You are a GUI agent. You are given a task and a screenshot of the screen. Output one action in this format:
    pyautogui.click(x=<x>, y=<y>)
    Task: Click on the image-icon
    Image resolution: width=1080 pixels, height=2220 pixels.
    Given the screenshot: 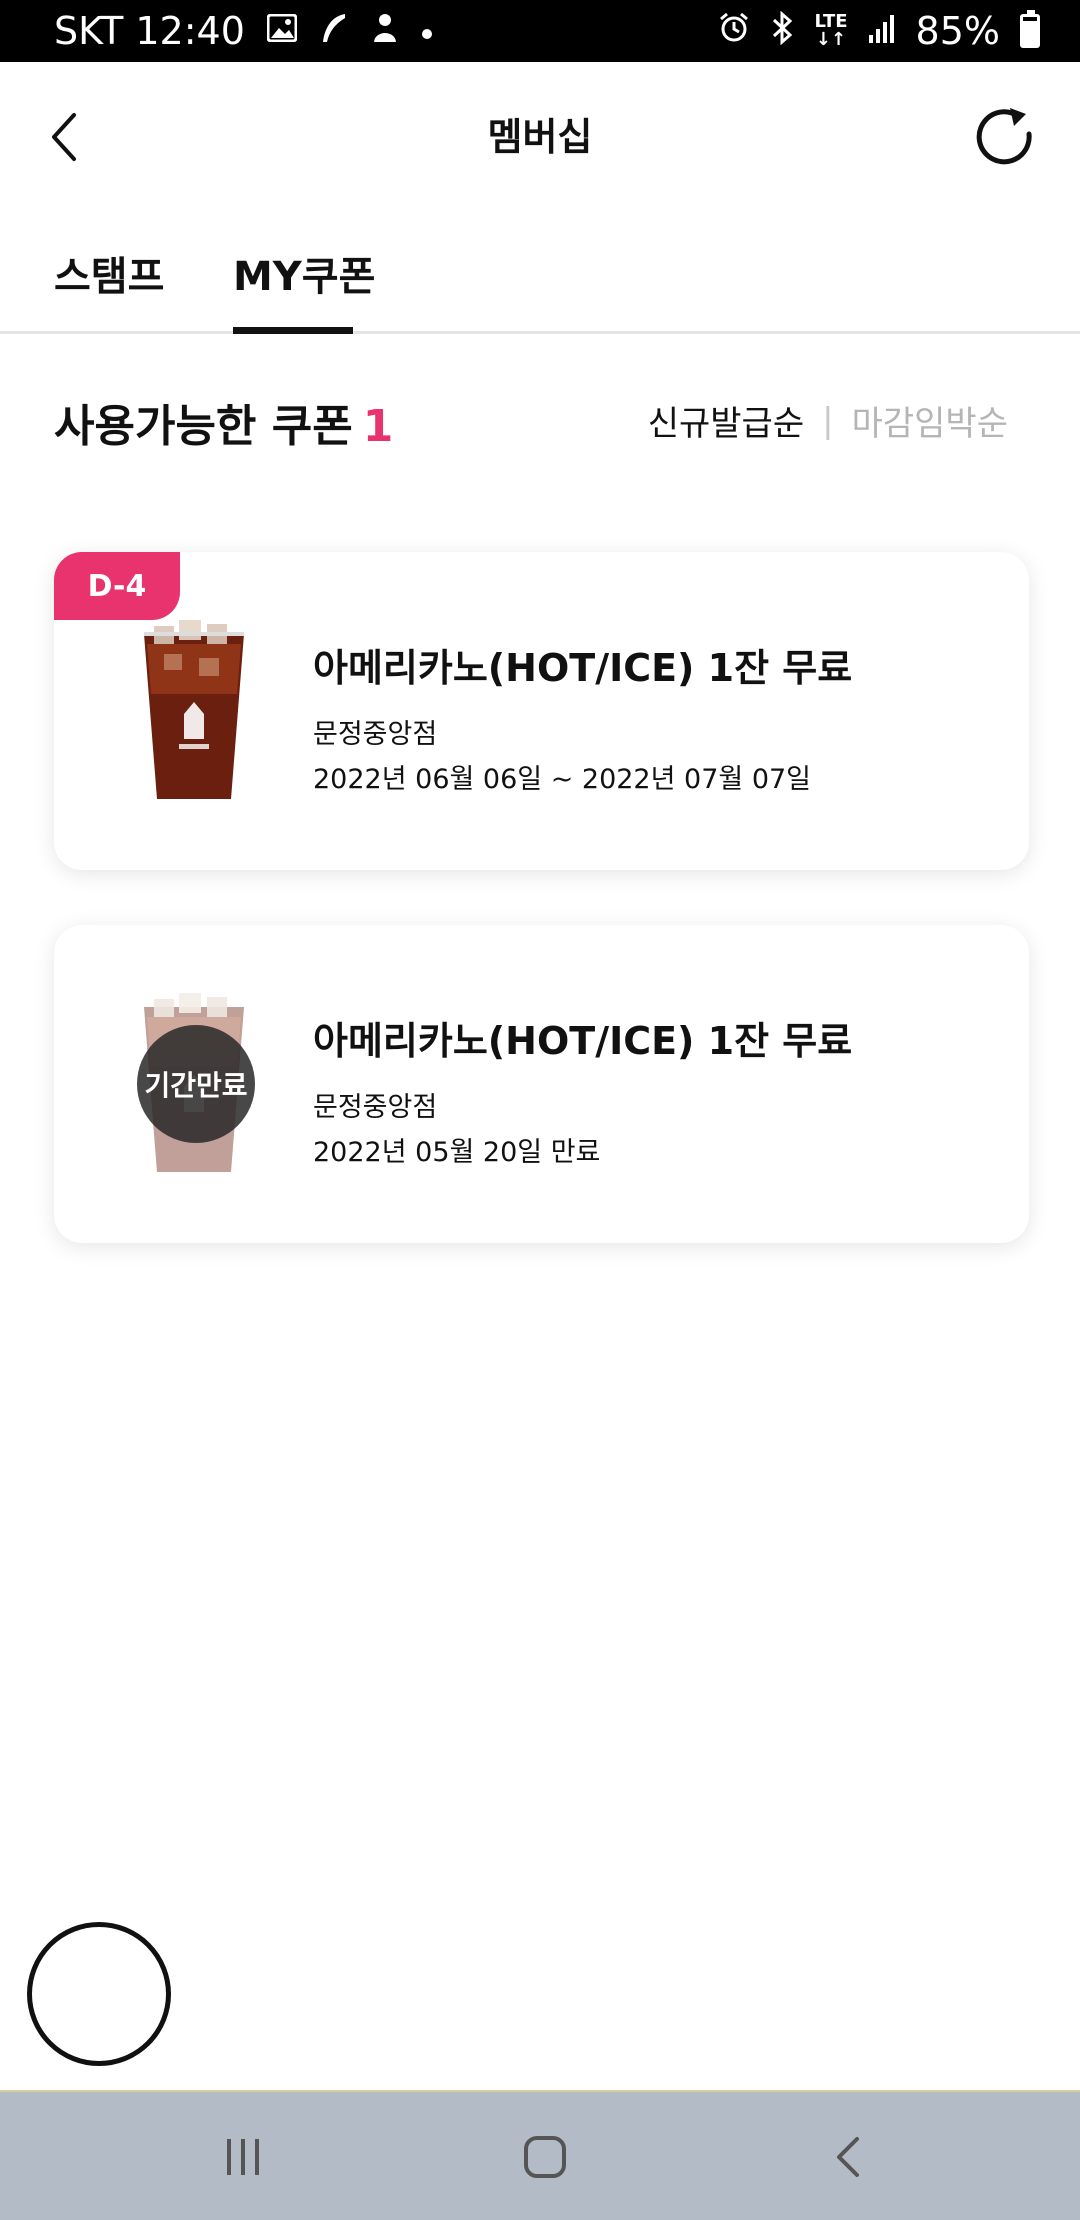 What is the action you would take?
    pyautogui.click(x=282, y=30)
    